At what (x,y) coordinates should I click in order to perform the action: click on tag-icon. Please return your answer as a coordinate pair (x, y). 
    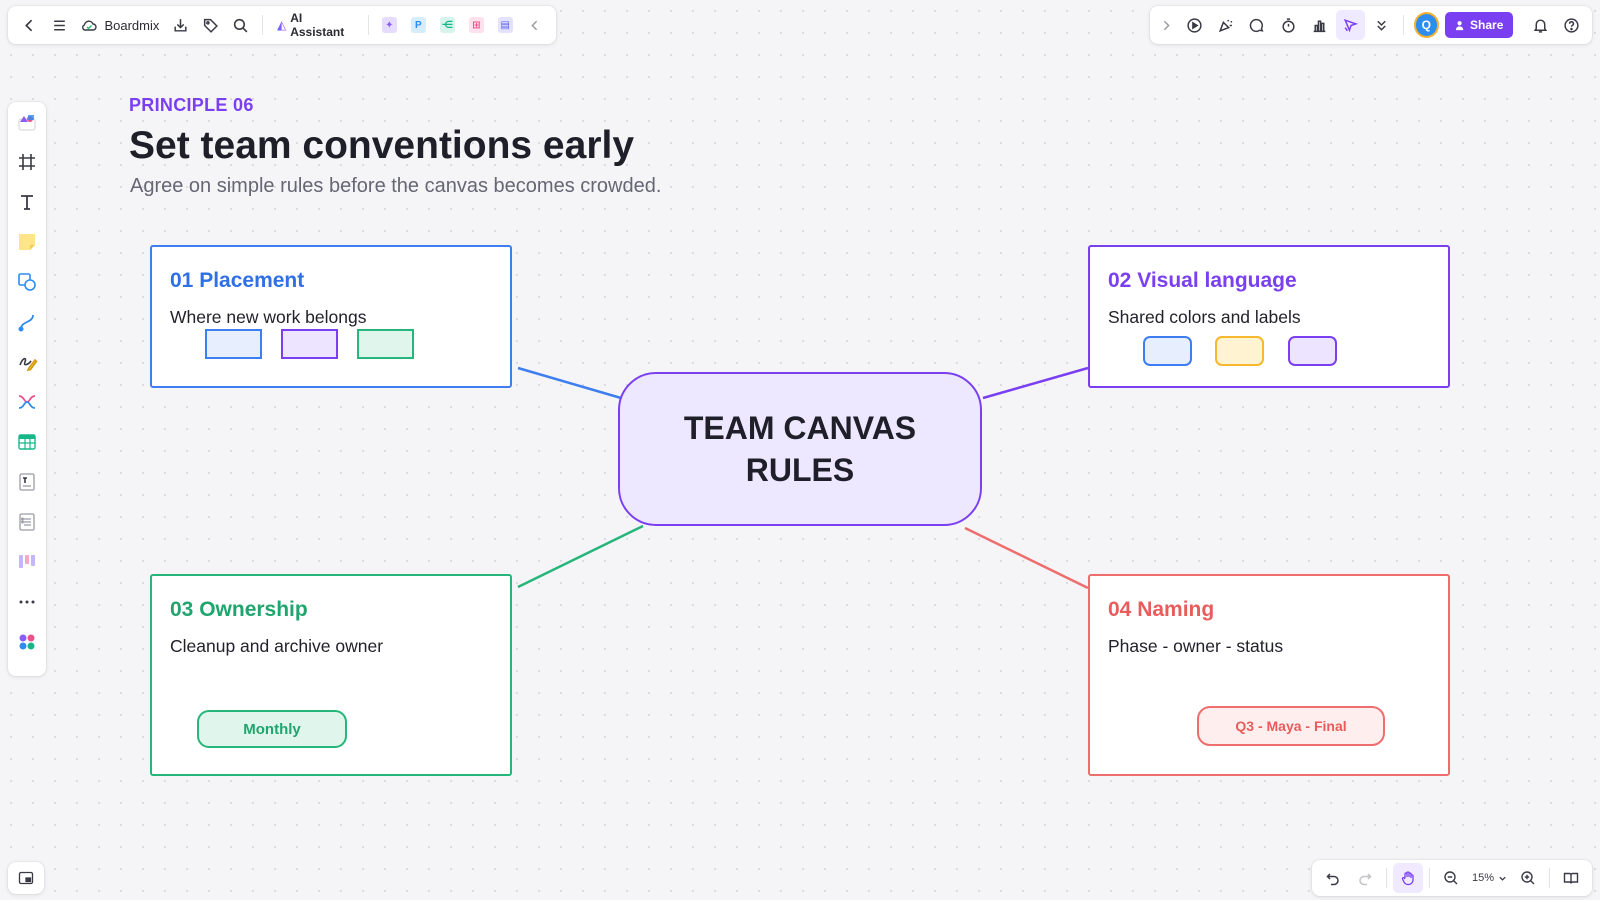
    Looking at the image, I should click on (211, 25).